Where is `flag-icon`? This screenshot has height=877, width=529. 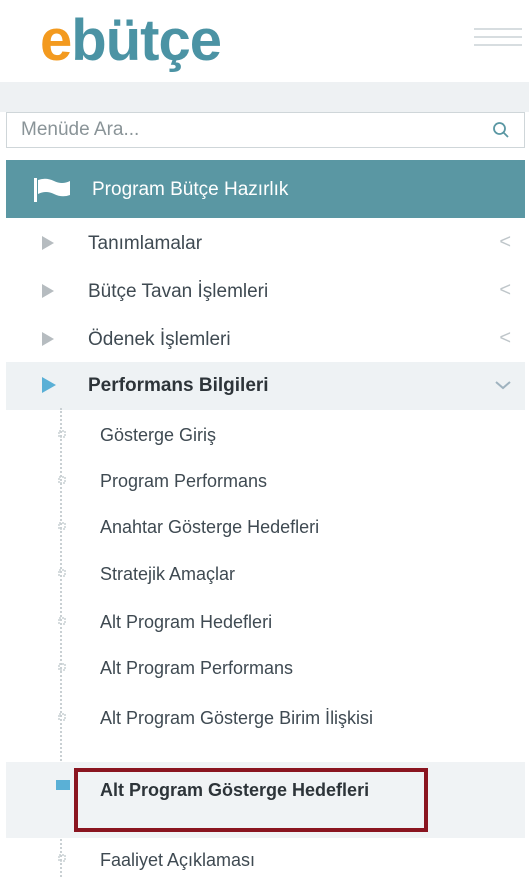 flag-icon is located at coordinates (52, 190).